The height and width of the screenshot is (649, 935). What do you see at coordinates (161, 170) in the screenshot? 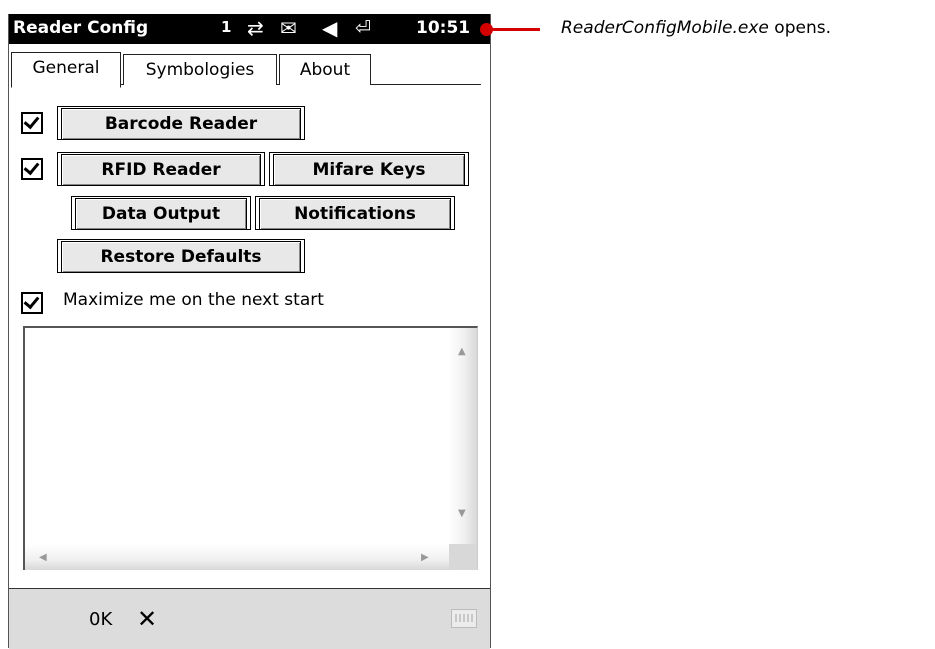
I see `rfid-reader-button: RFID Reader` at bounding box center [161, 170].